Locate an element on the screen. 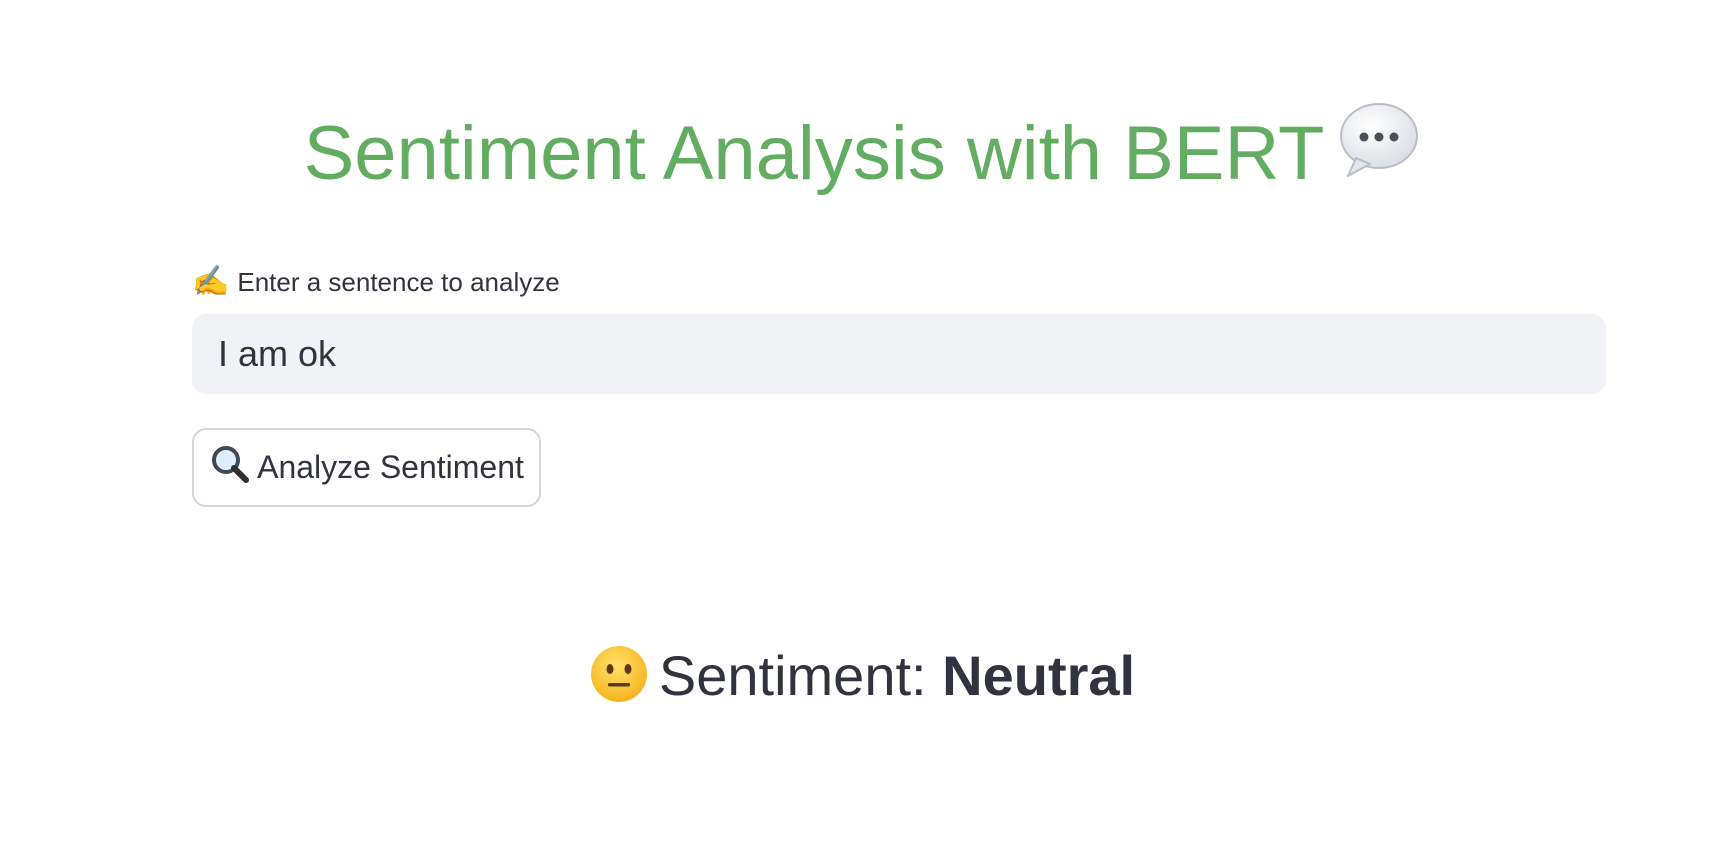 Image resolution: width=1724 pixels, height=854 pixels. analyze-sentiment-label: Analyze Sentiment is located at coordinates (390, 467).